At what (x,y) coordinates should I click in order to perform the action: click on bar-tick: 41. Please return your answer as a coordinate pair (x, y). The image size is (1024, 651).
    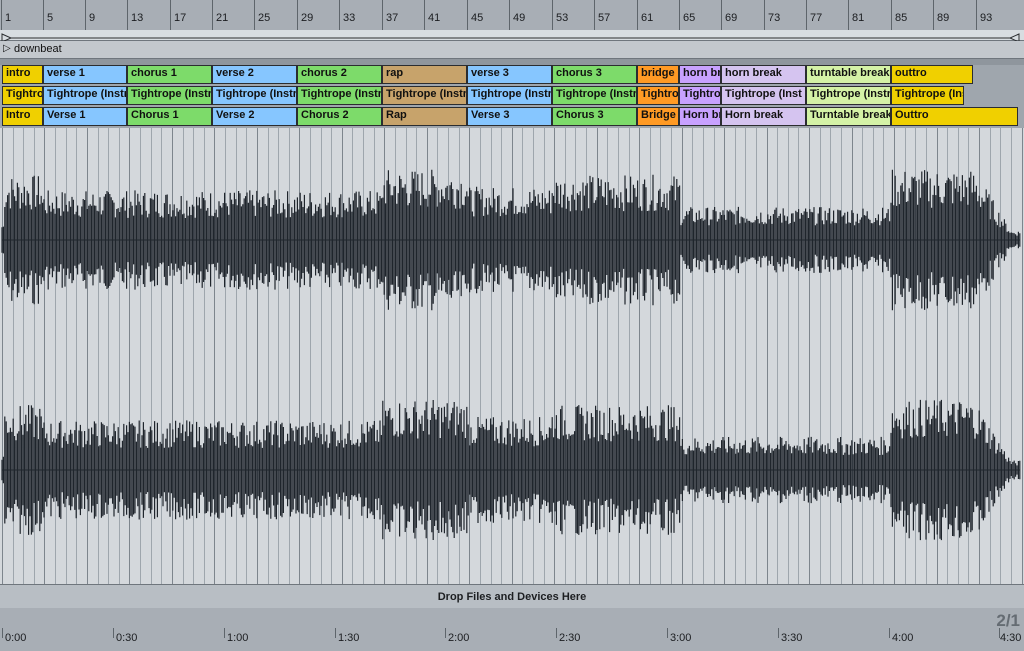
    Looking at the image, I should click on (432, 15).